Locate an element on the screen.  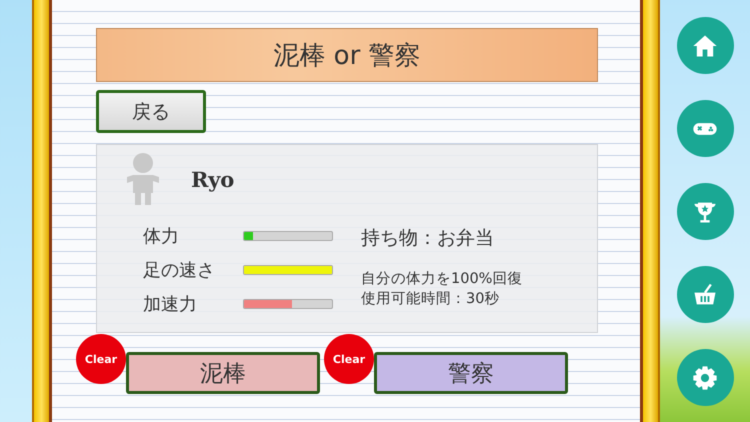
stat-label: 足の速さ is located at coordinates (179, 270).